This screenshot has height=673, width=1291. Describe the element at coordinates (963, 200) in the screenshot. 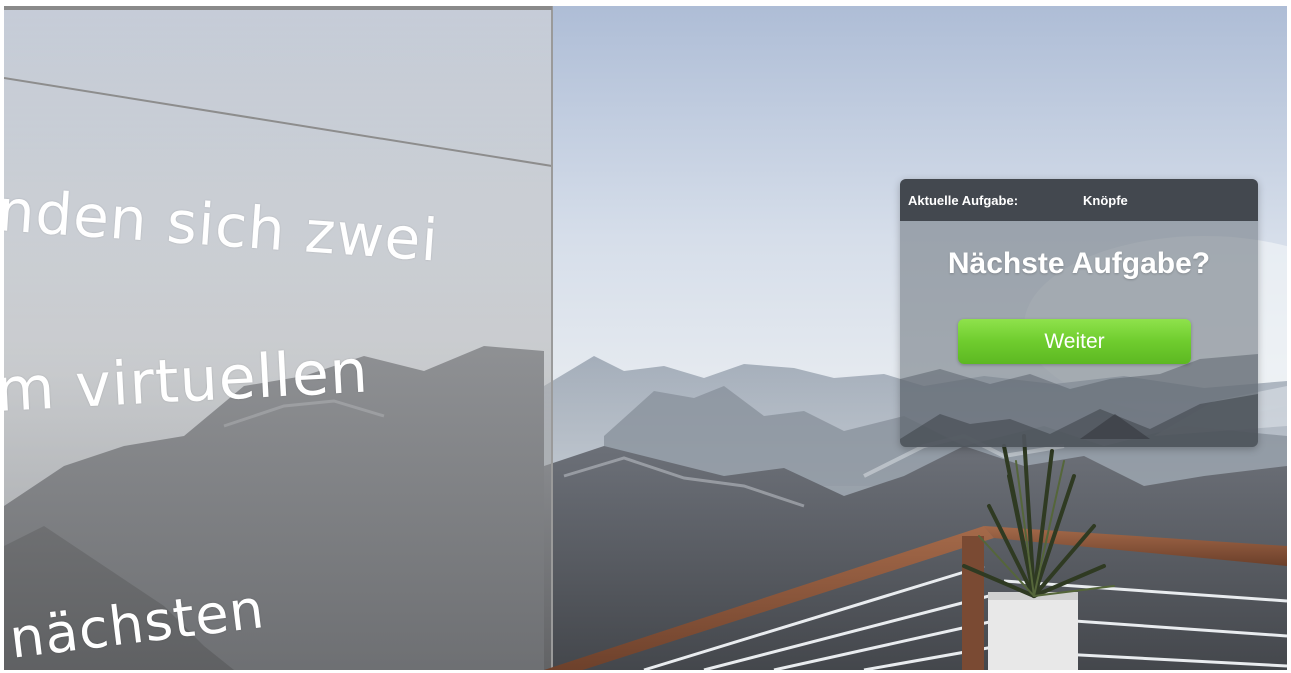

I see `current-task-label: Aktuelle Aufgabe:` at that location.